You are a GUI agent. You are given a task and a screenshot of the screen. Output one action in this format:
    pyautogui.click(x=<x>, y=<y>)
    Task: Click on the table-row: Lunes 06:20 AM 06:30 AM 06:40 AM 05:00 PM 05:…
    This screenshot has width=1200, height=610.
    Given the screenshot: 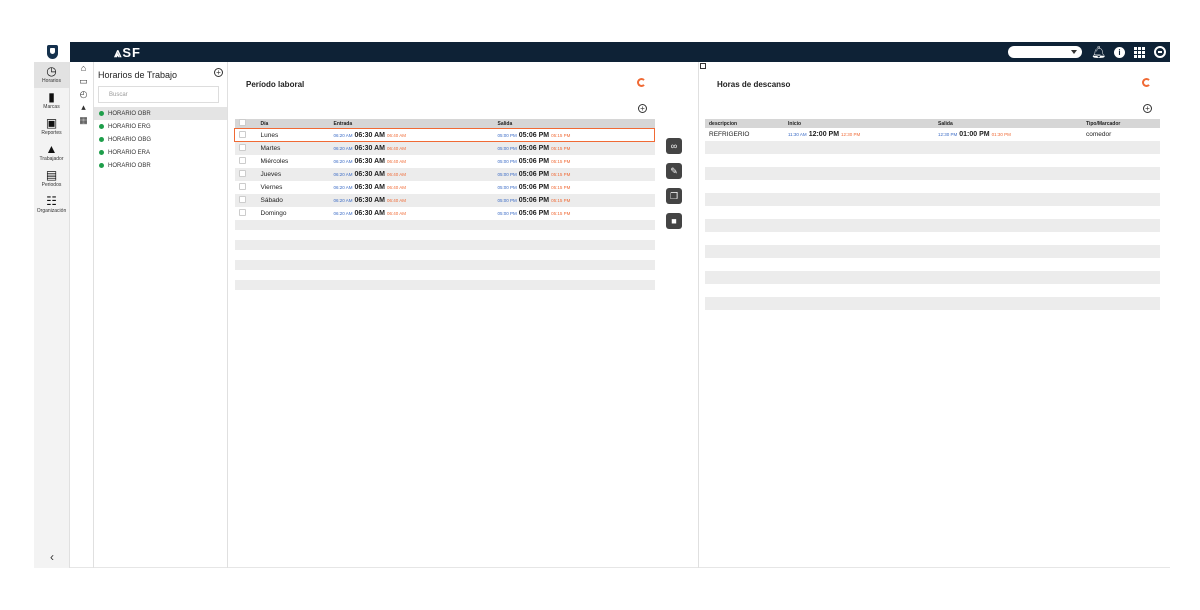 What is the action you would take?
    pyautogui.click(x=444, y=135)
    